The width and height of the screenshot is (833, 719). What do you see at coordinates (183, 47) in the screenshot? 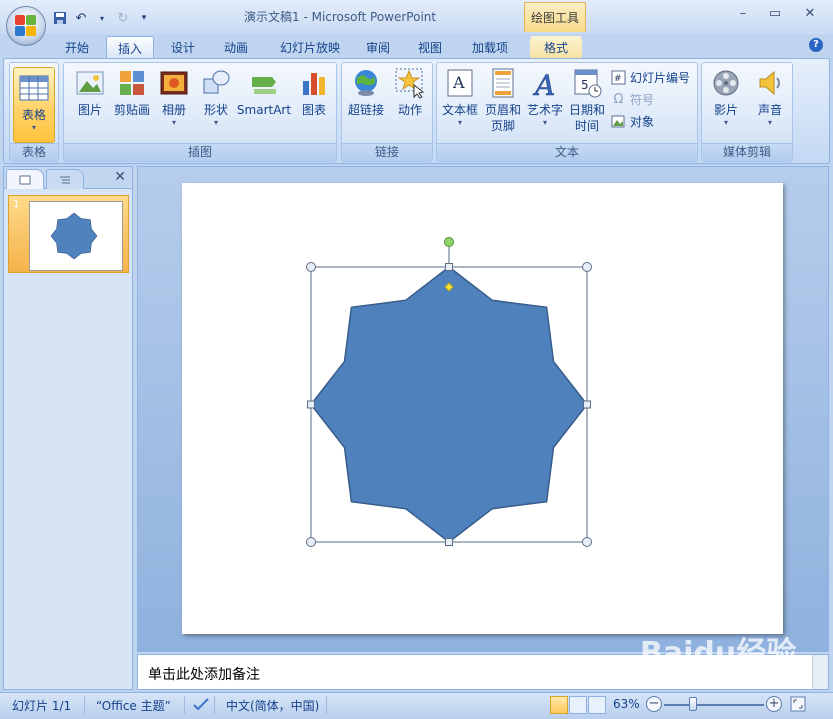
I see `tab-design: 设计` at bounding box center [183, 47].